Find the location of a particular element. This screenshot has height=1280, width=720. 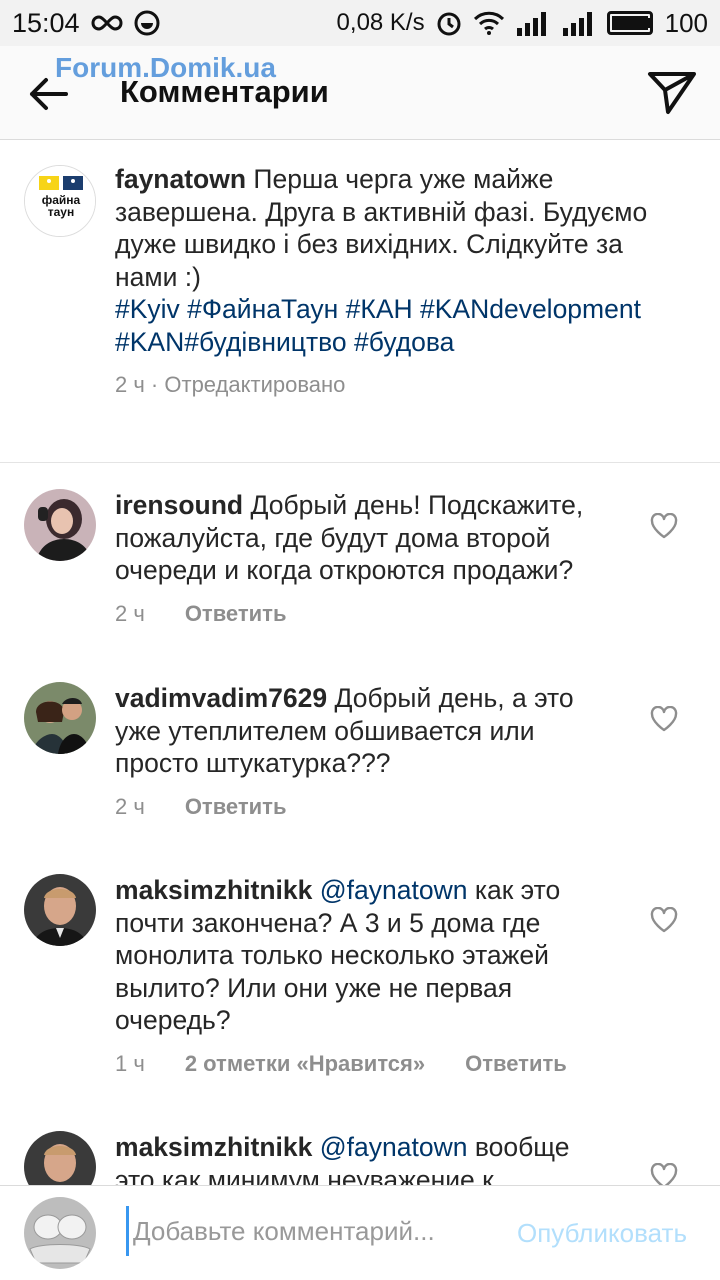

comment-username: irensound is located at coordinates (179, 505).